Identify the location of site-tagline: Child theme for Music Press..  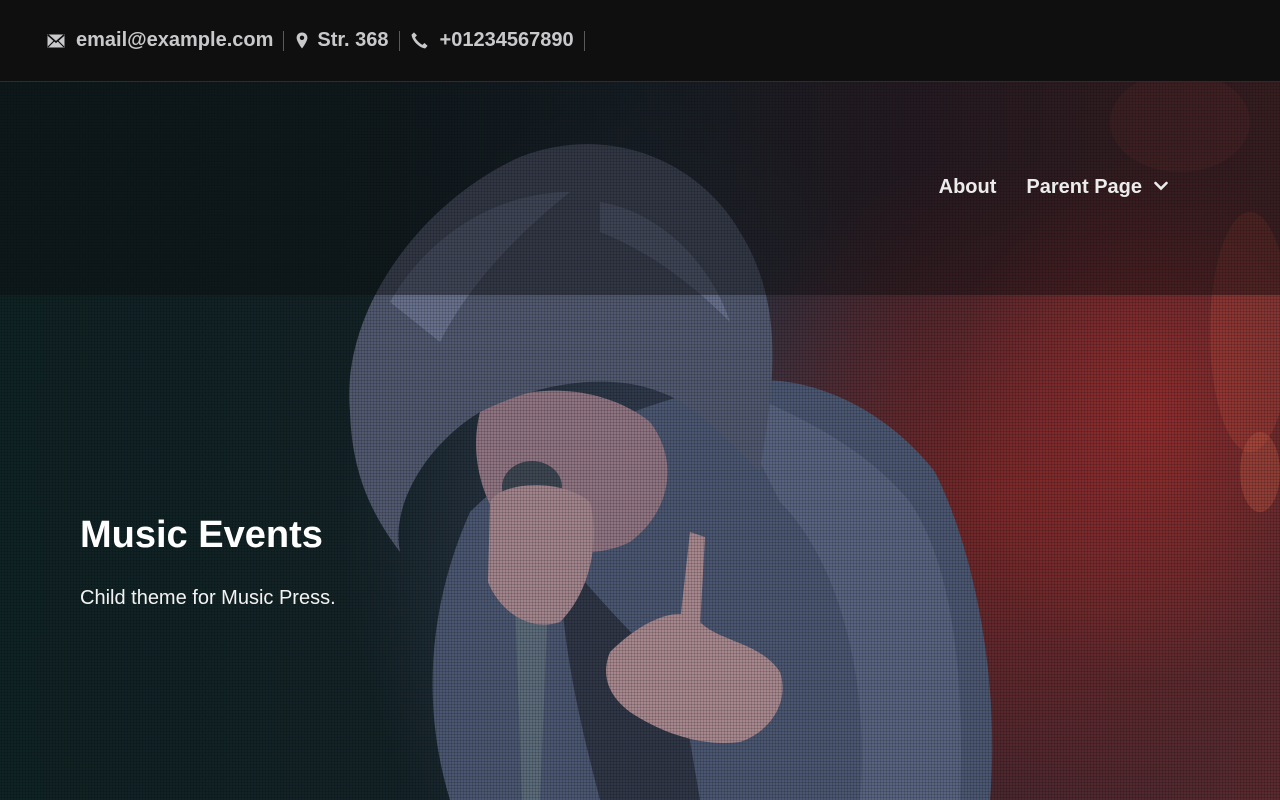
(208, 598).